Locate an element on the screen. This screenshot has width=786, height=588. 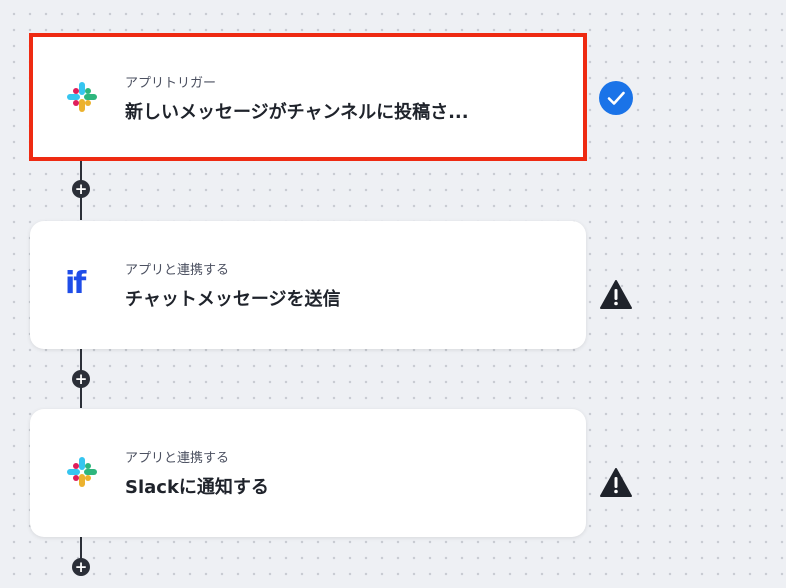
step-title: Slackに通知する is located at coordinates (197, 487).